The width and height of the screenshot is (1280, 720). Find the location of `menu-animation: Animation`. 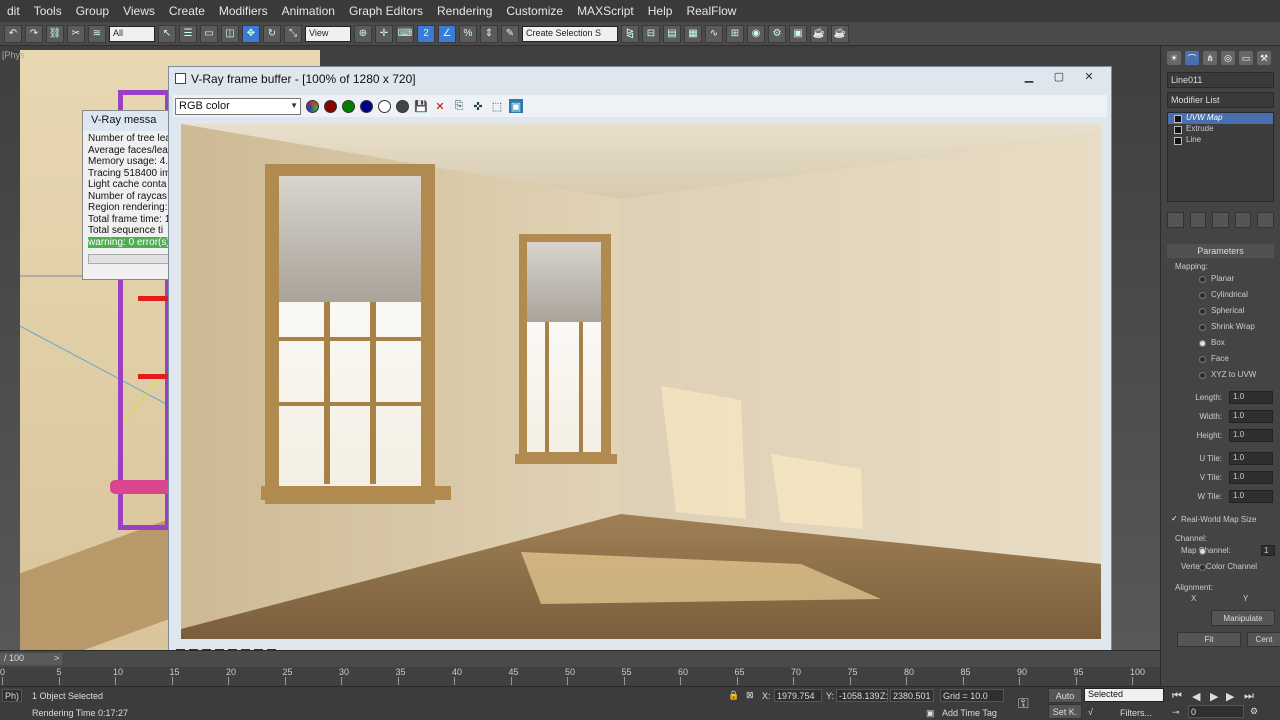

menu-animation: Animation is located at coordinates (308, 11).